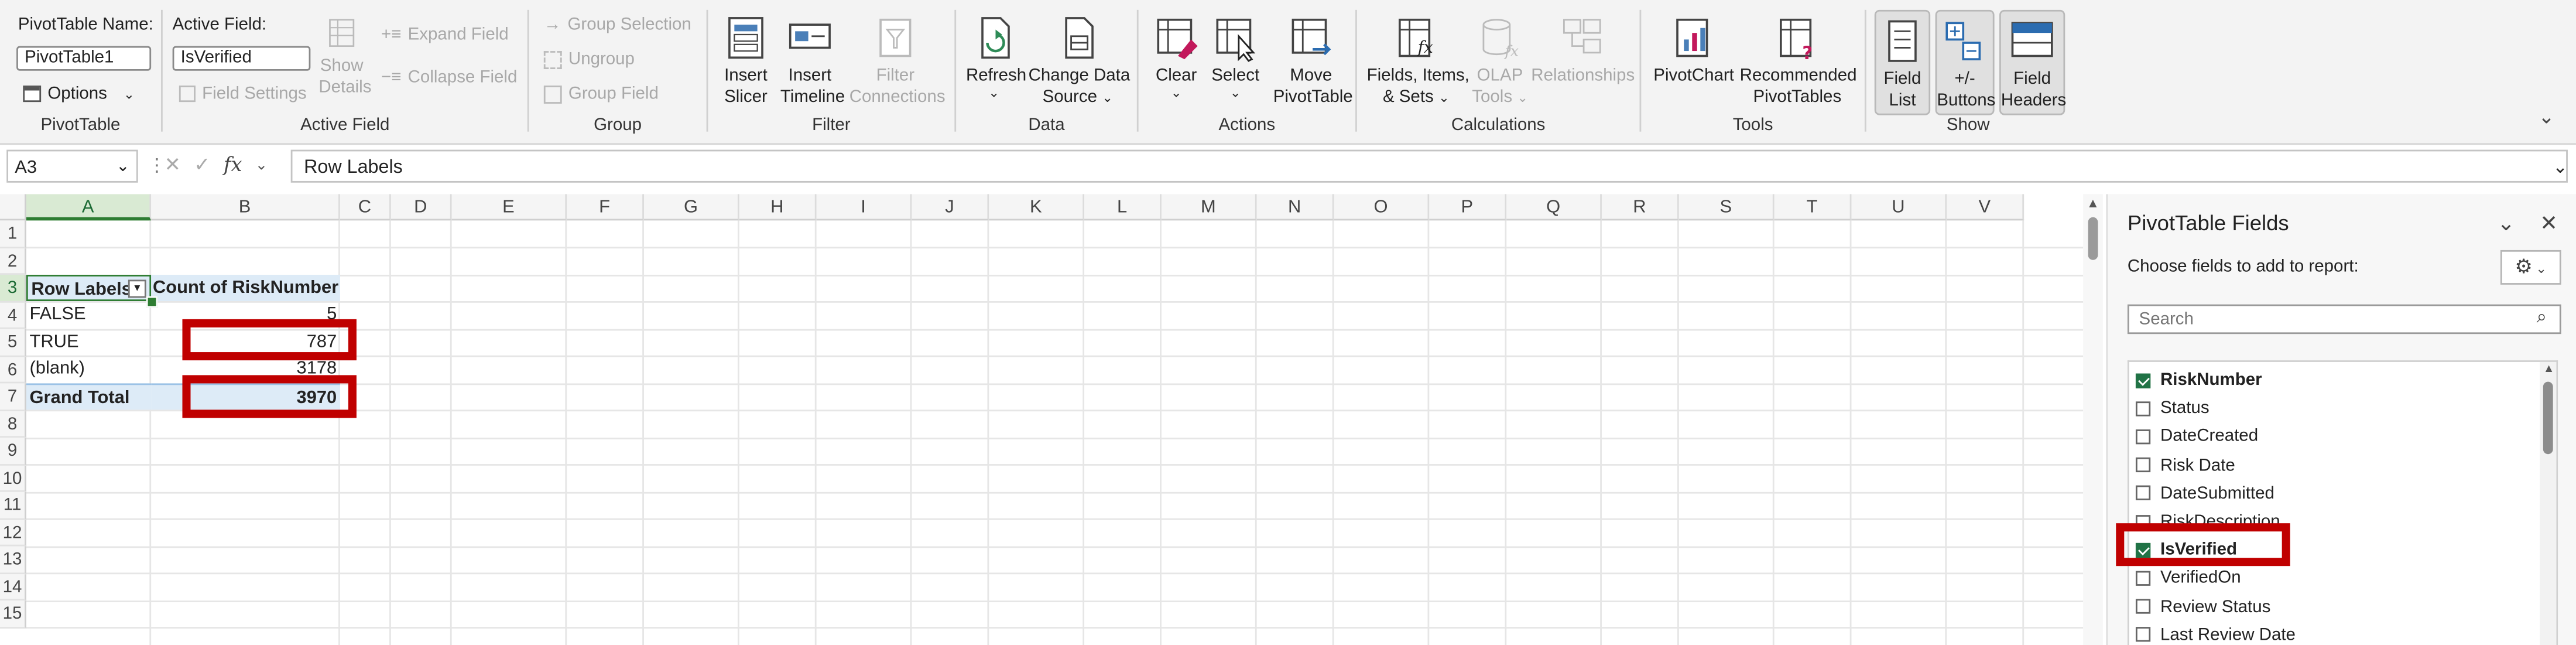 The width and height of the screenshot is (2576, 645). Describe the element at coordinates (589, 59) in the screenshot. I see `ungroup-button: Ungroup` at that location.